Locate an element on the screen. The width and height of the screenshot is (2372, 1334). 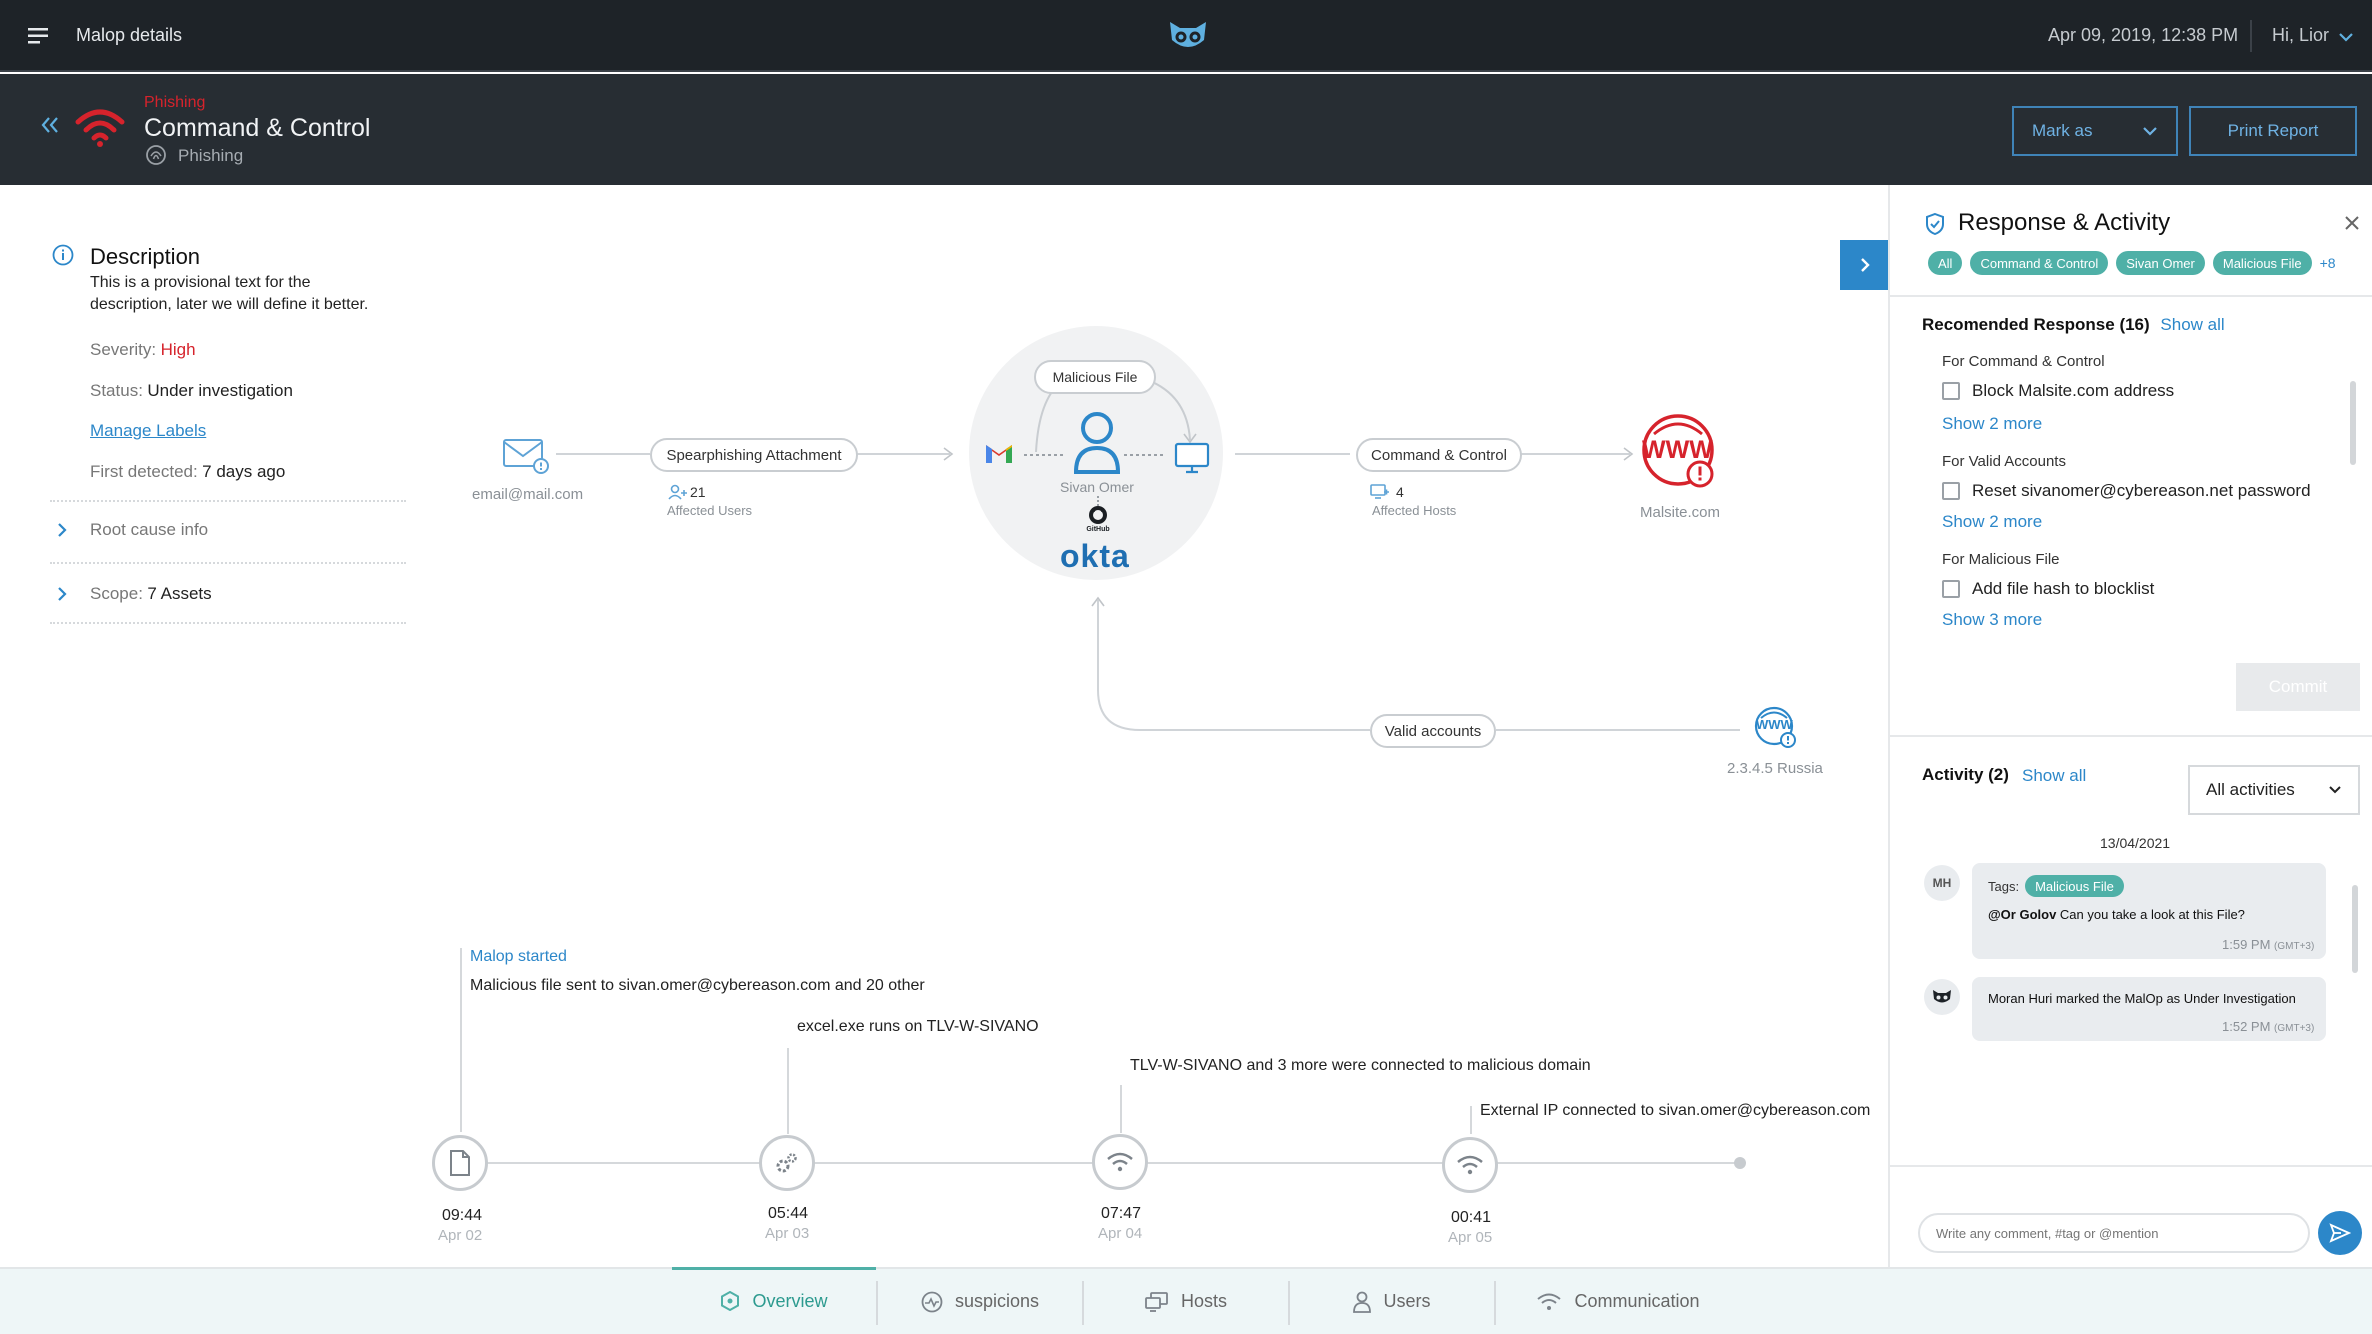
valid-accounts-node: Valid accounts is located at coordinates (1433, 731).